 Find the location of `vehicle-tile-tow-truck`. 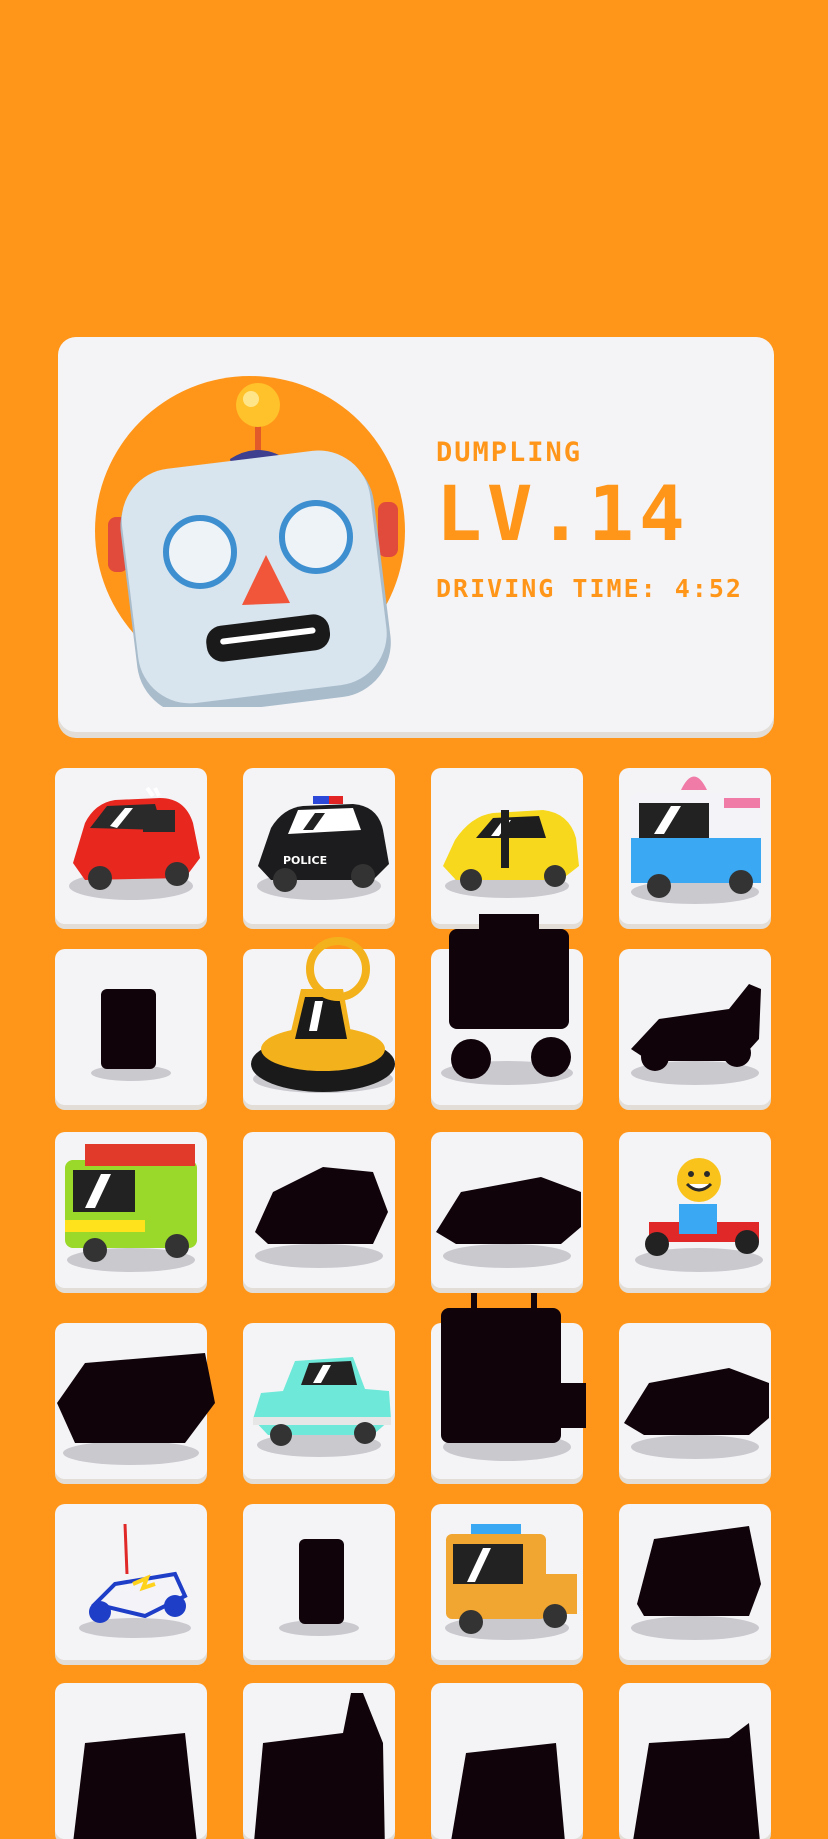

vehicle-tile-tow-truck is located at coordinates (507, 1582).